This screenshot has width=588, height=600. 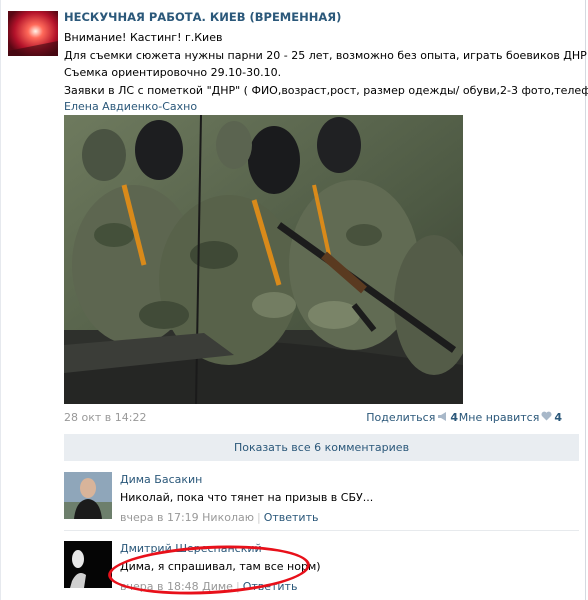 What do you see at coordinates (349, 479) in the screenshot?
I see `commenter-name: Дима Басакин` at bounding box center [349, 479].